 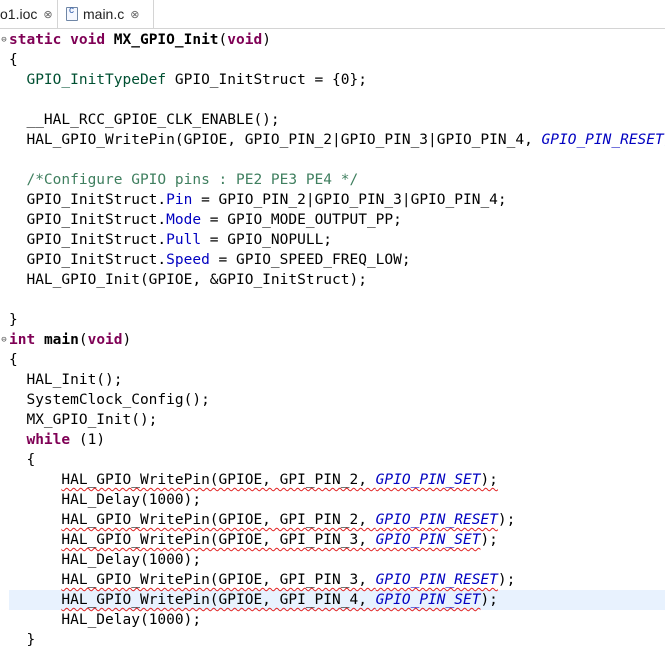 I want to click on code-line: GPIO_InitTypeDef GPIO_InitStruct = {0};, so click(x=196, y=80).